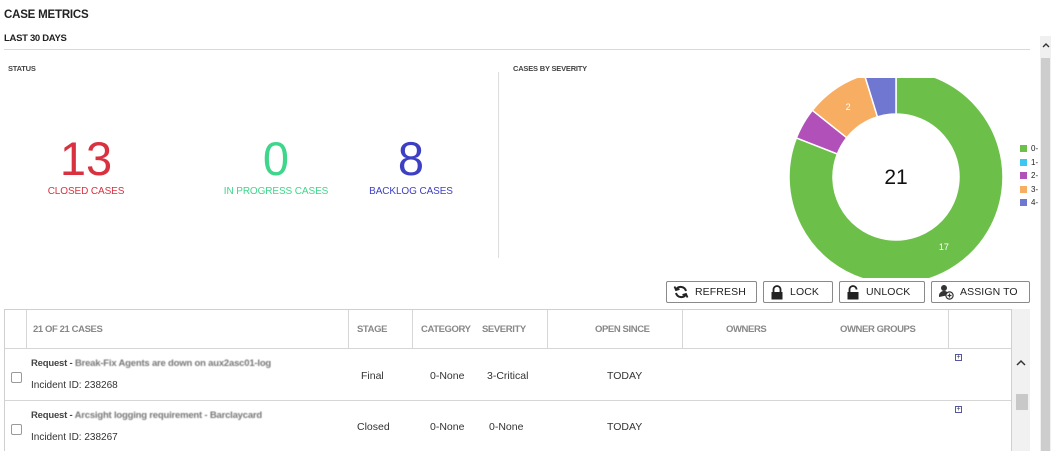 Image resolution: width=1051 pixels, height=452 pixels. Describe the element at coordinates (517, 49) in the screenshot. I see `header-divider` at that location.